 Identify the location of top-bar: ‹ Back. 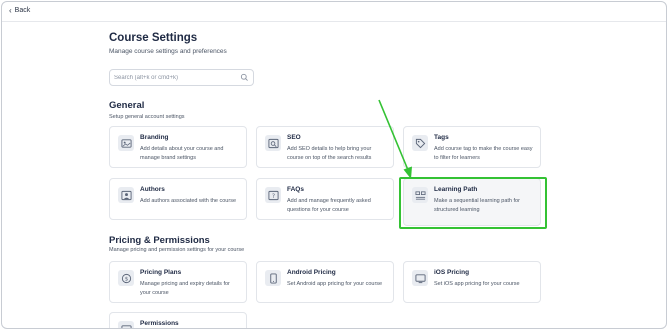
(334, 12).